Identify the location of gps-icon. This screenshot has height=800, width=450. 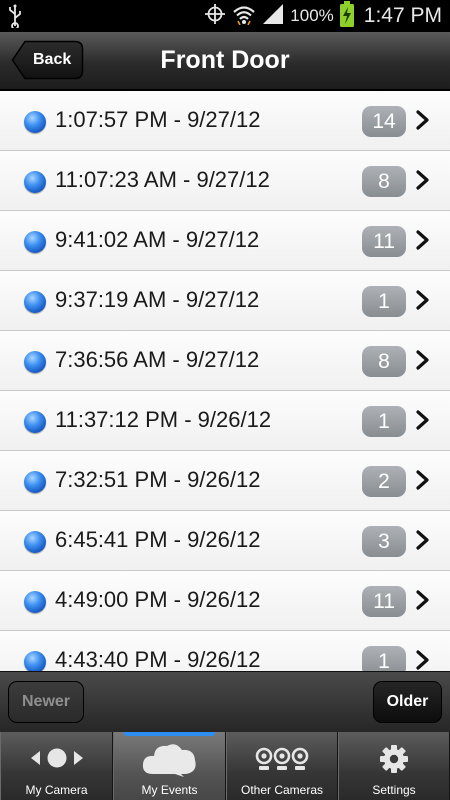
(215, 16).